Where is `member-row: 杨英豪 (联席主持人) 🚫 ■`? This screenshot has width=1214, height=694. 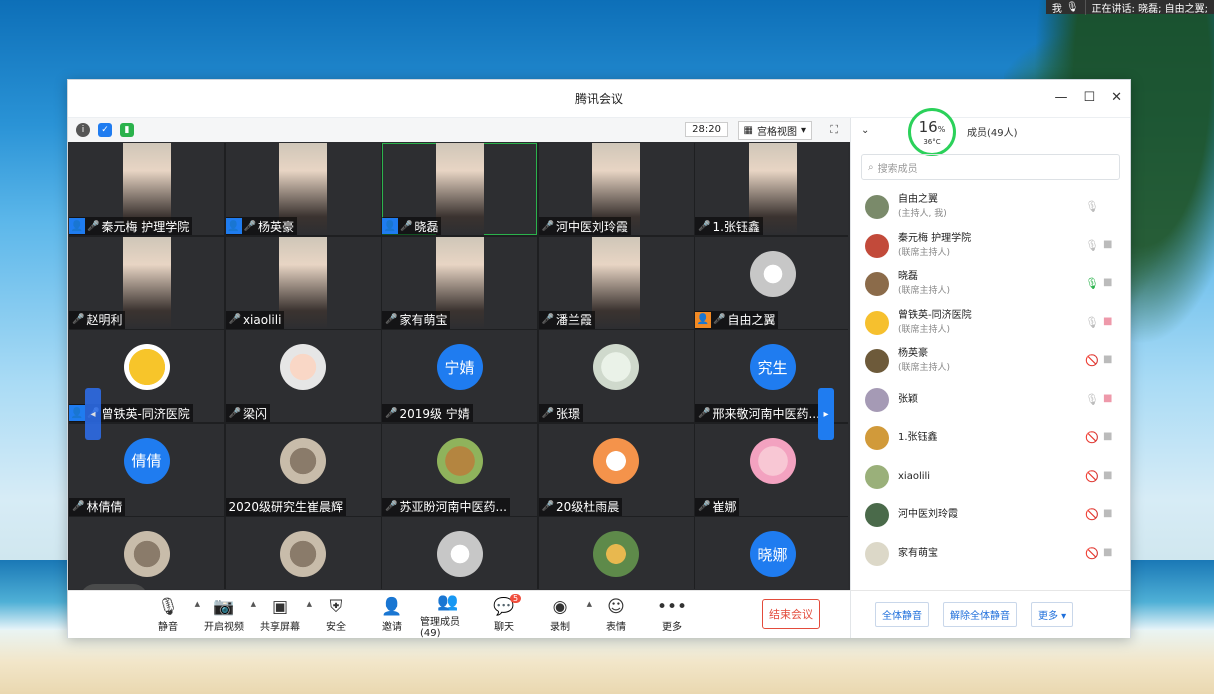
member-row: 杨英豪 (联席主持人) 🚫 ■ is located at coordinates (990, 361).